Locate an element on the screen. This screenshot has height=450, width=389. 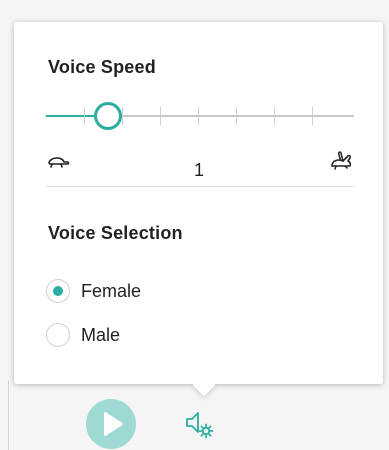
rabbit-icon is located at coordinates (341, 160).